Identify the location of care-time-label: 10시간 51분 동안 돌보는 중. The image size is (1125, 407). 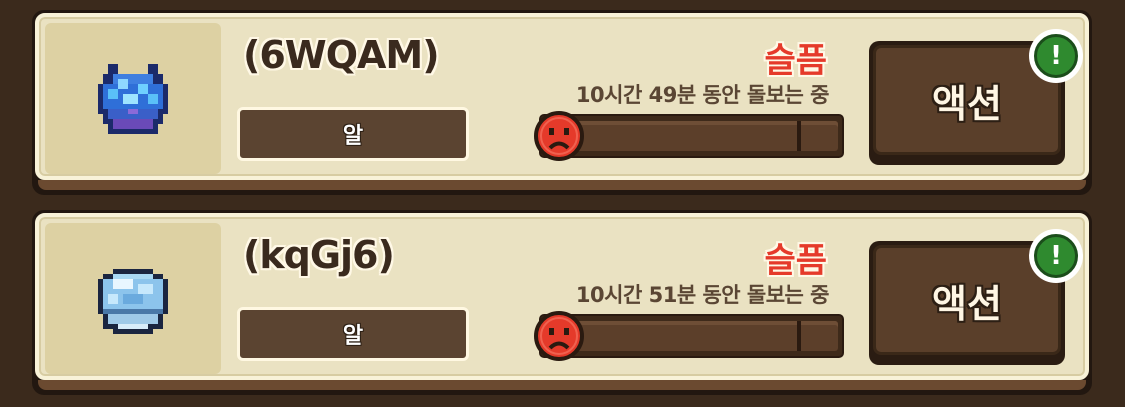
(702, 295).